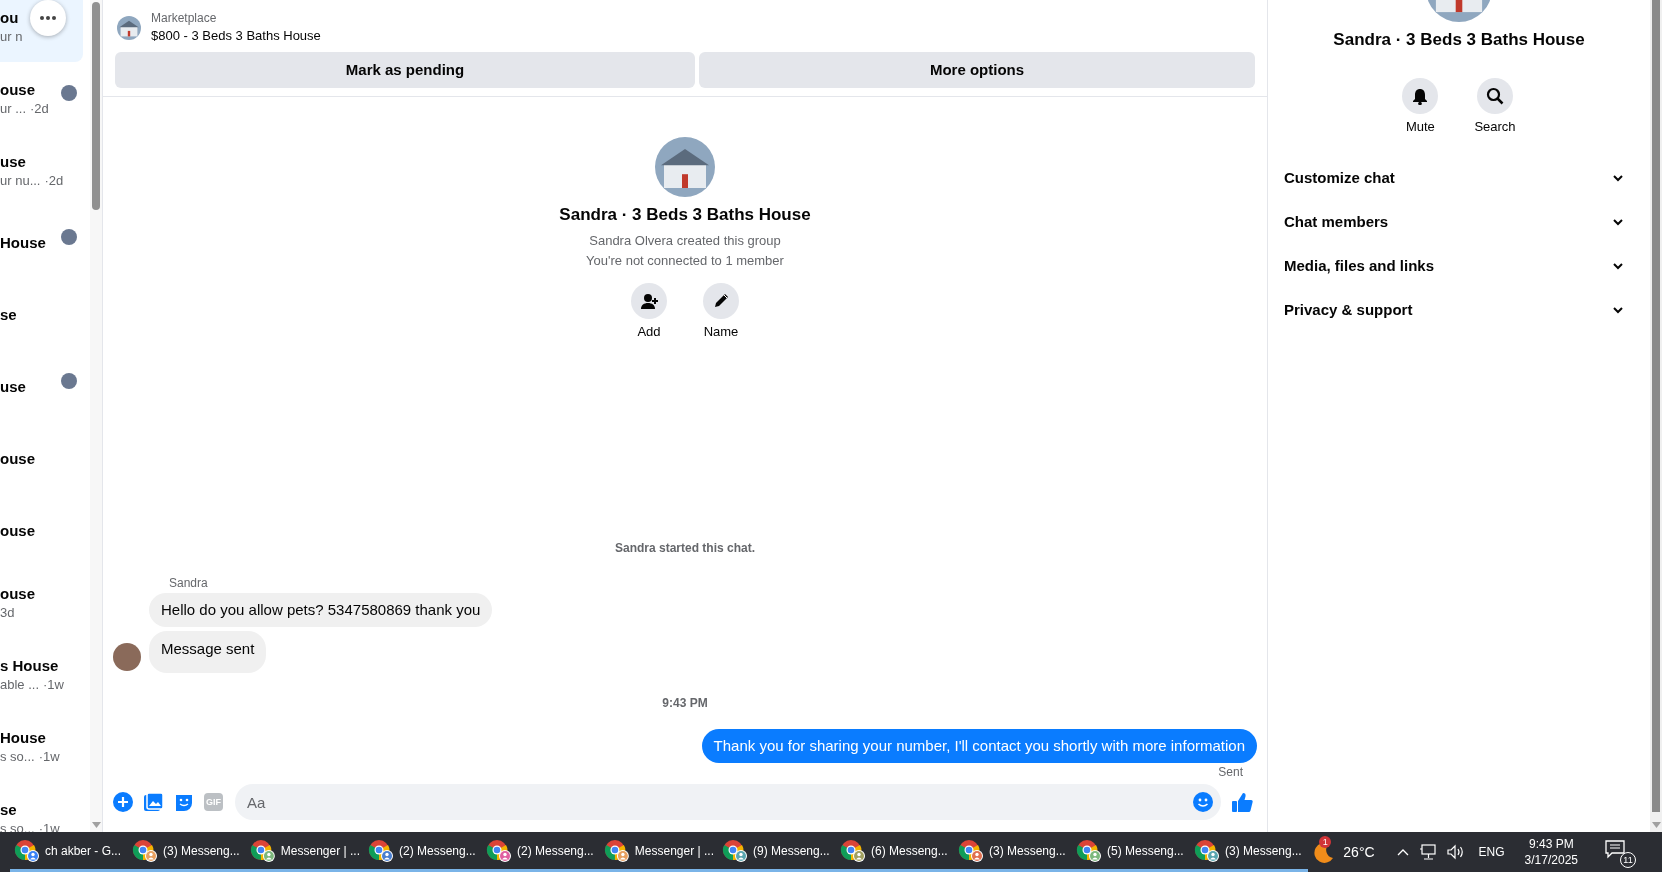 This screenshot has width=1662, height=872. I want to click on group-info: You're not connected to 1 member, so click(685, 261).